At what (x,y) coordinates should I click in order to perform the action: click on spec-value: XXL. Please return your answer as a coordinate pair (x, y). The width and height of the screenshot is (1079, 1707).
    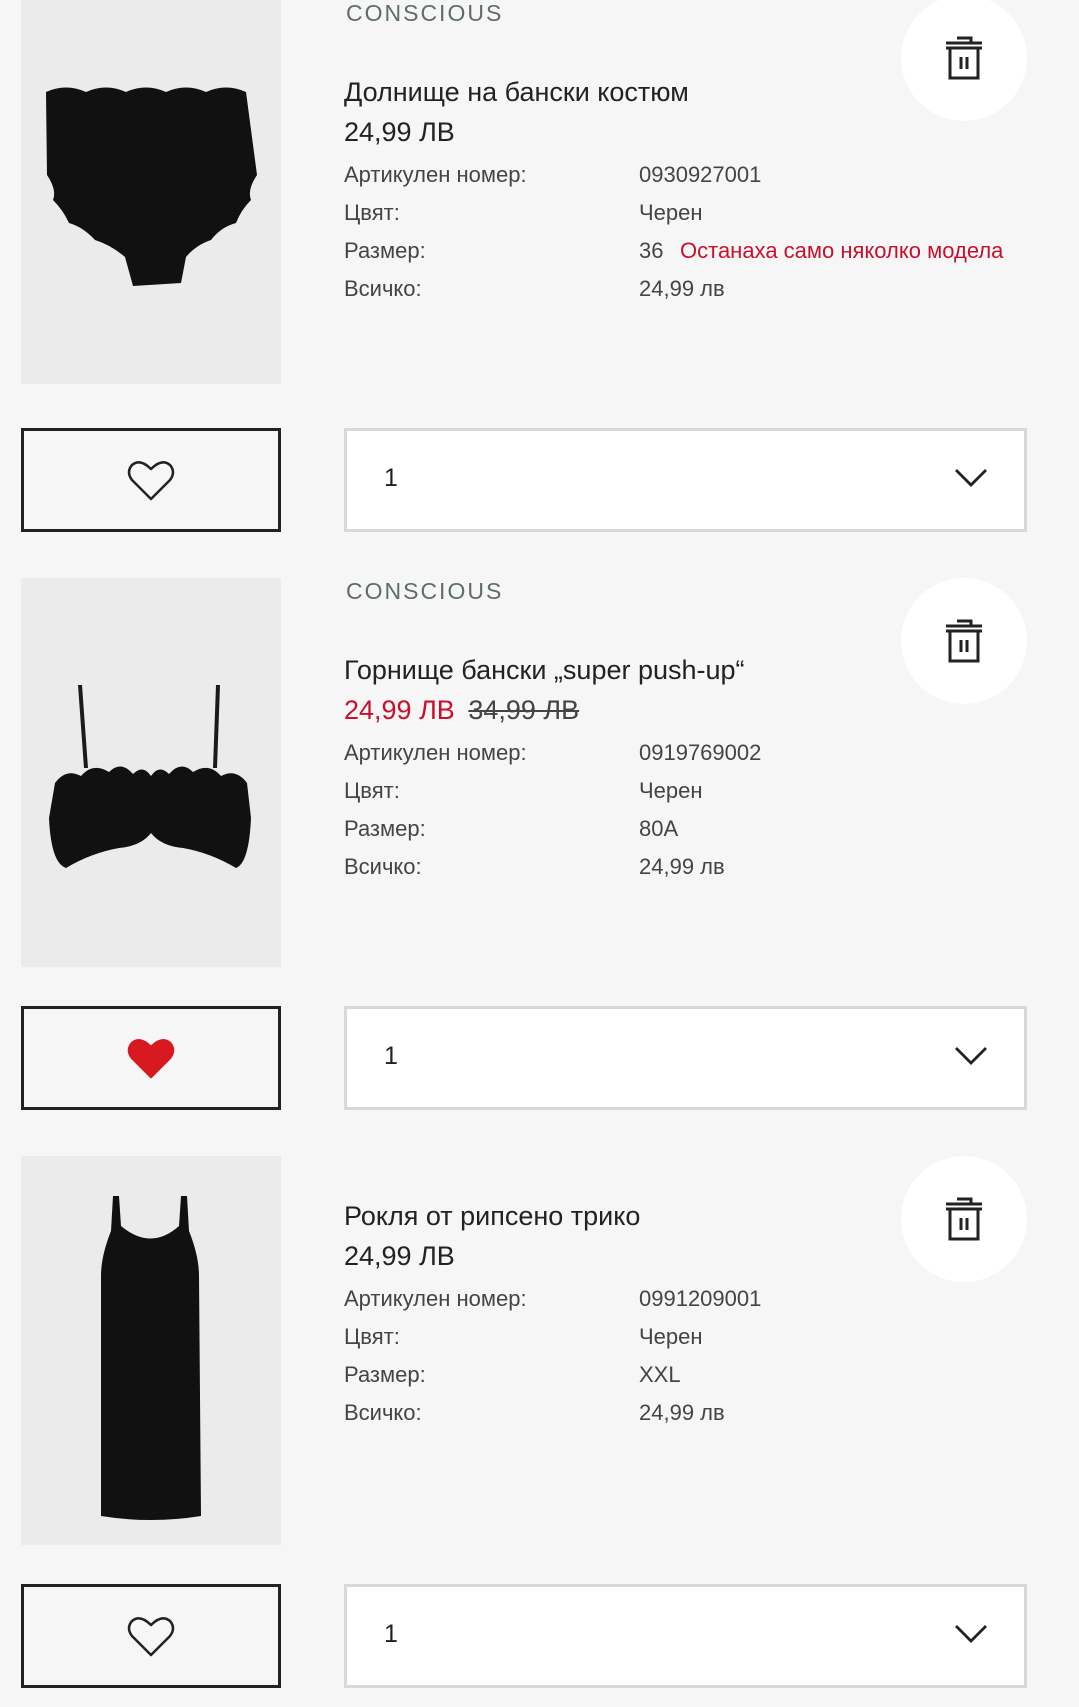
    Looking at the image, I should click on (660, 1374).